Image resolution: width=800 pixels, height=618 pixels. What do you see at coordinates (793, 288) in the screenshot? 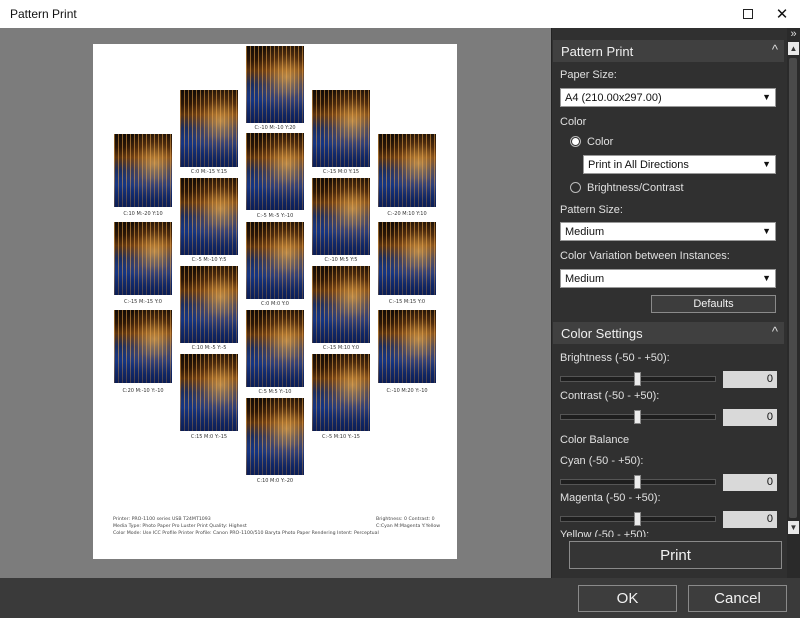
I see `scroll-thumb` at bounding box center [793, 288].